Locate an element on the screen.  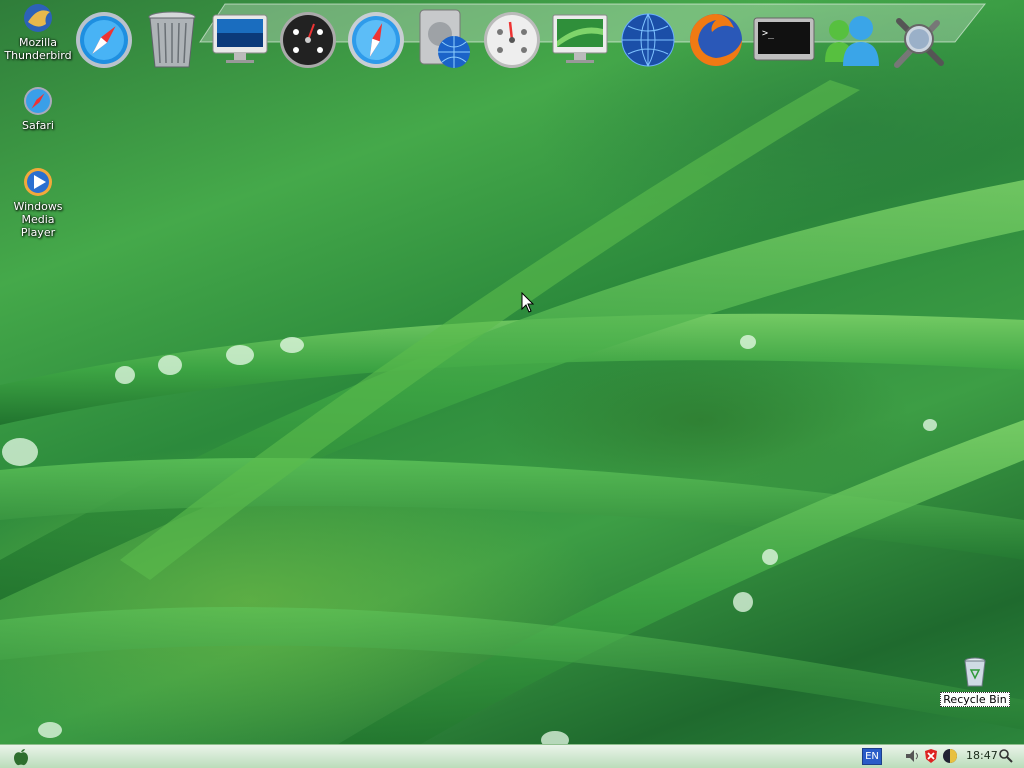
network-icon is located at coordinates (950, 756).